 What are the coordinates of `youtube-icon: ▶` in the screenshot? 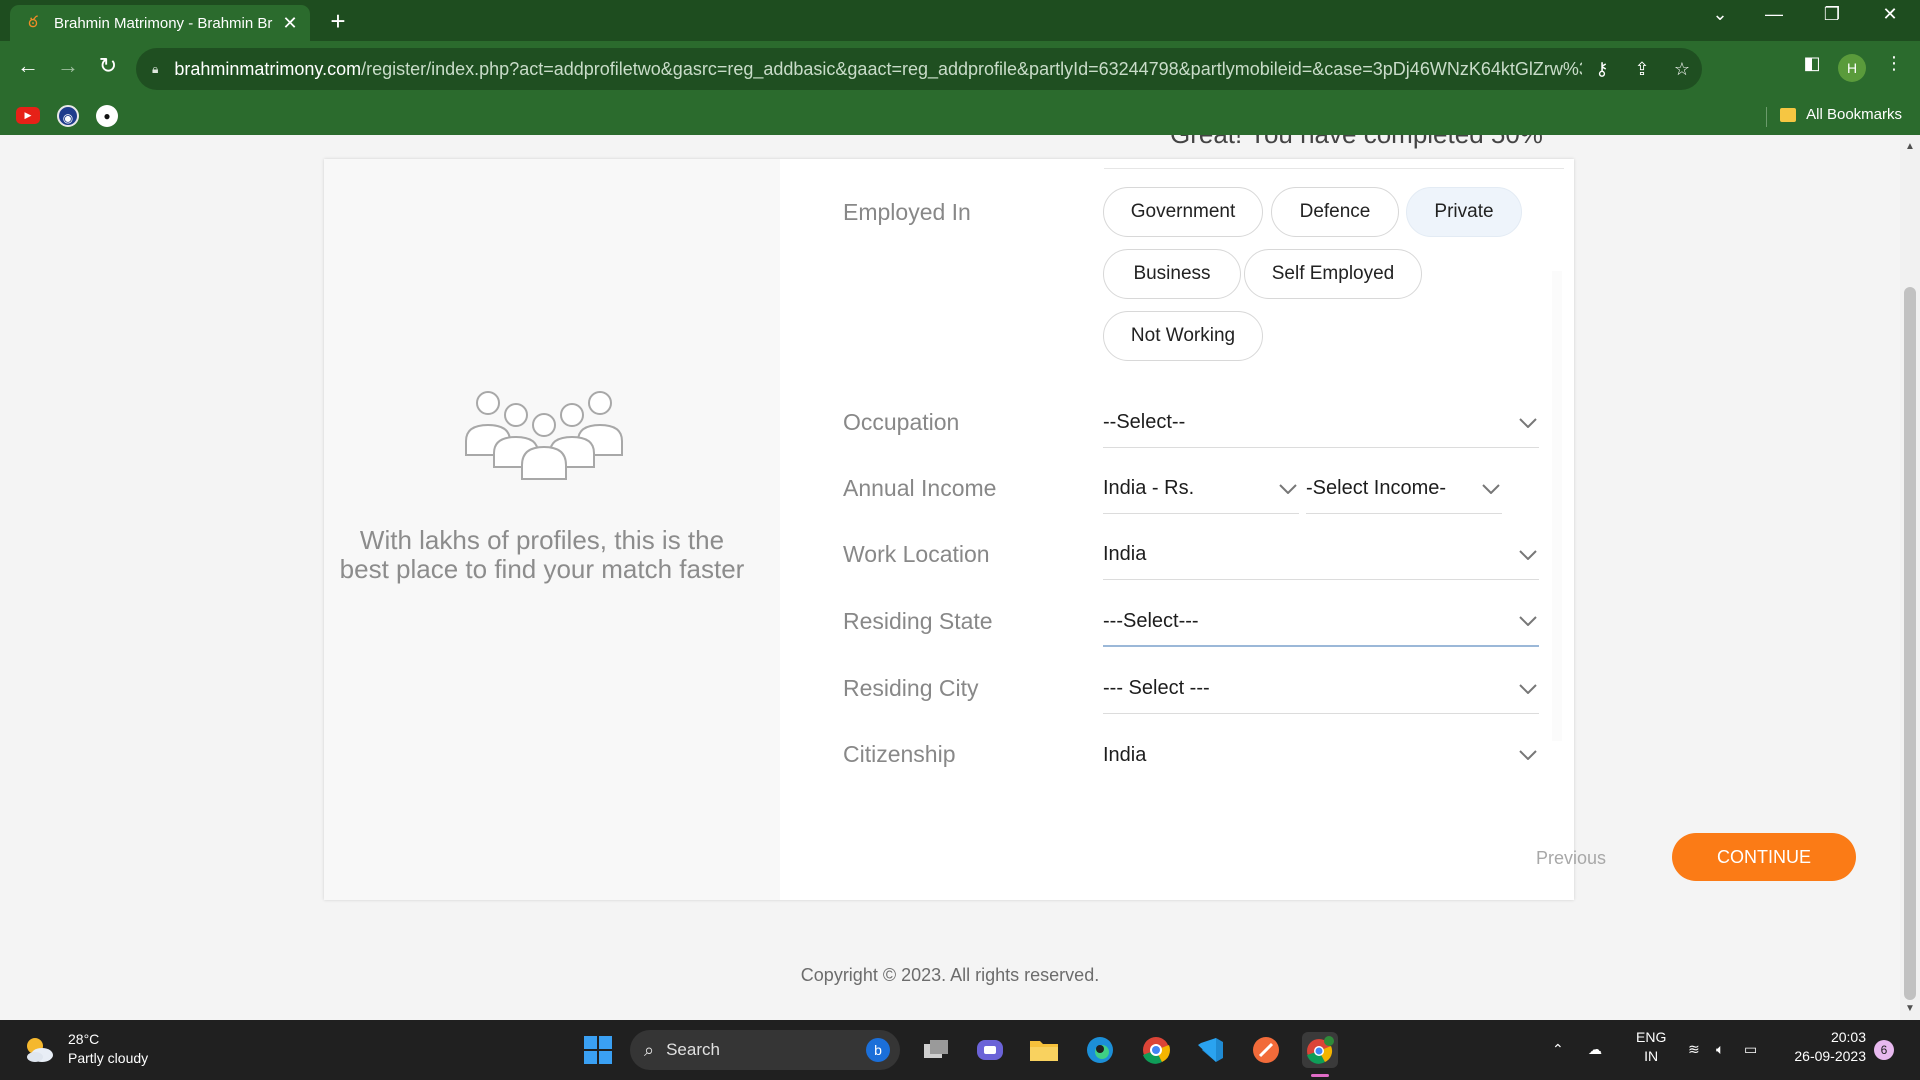 It's located at (28, 115).